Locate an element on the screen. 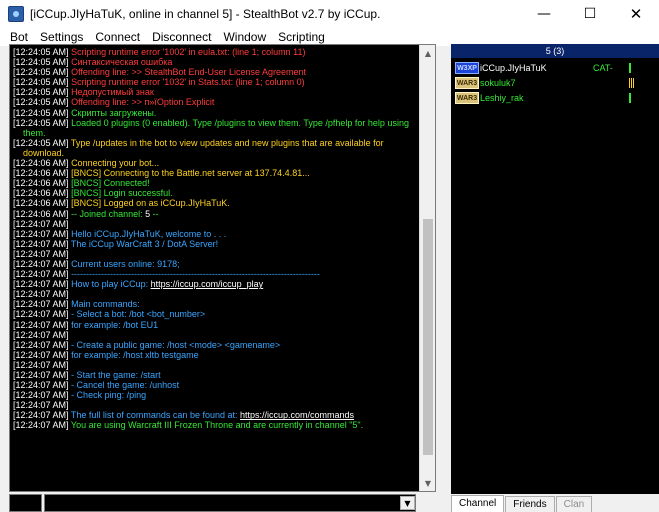 This screenshot has height=512, width=659. channel-user: WAR3 sokuluk7 is located at coordinates (555, 83).